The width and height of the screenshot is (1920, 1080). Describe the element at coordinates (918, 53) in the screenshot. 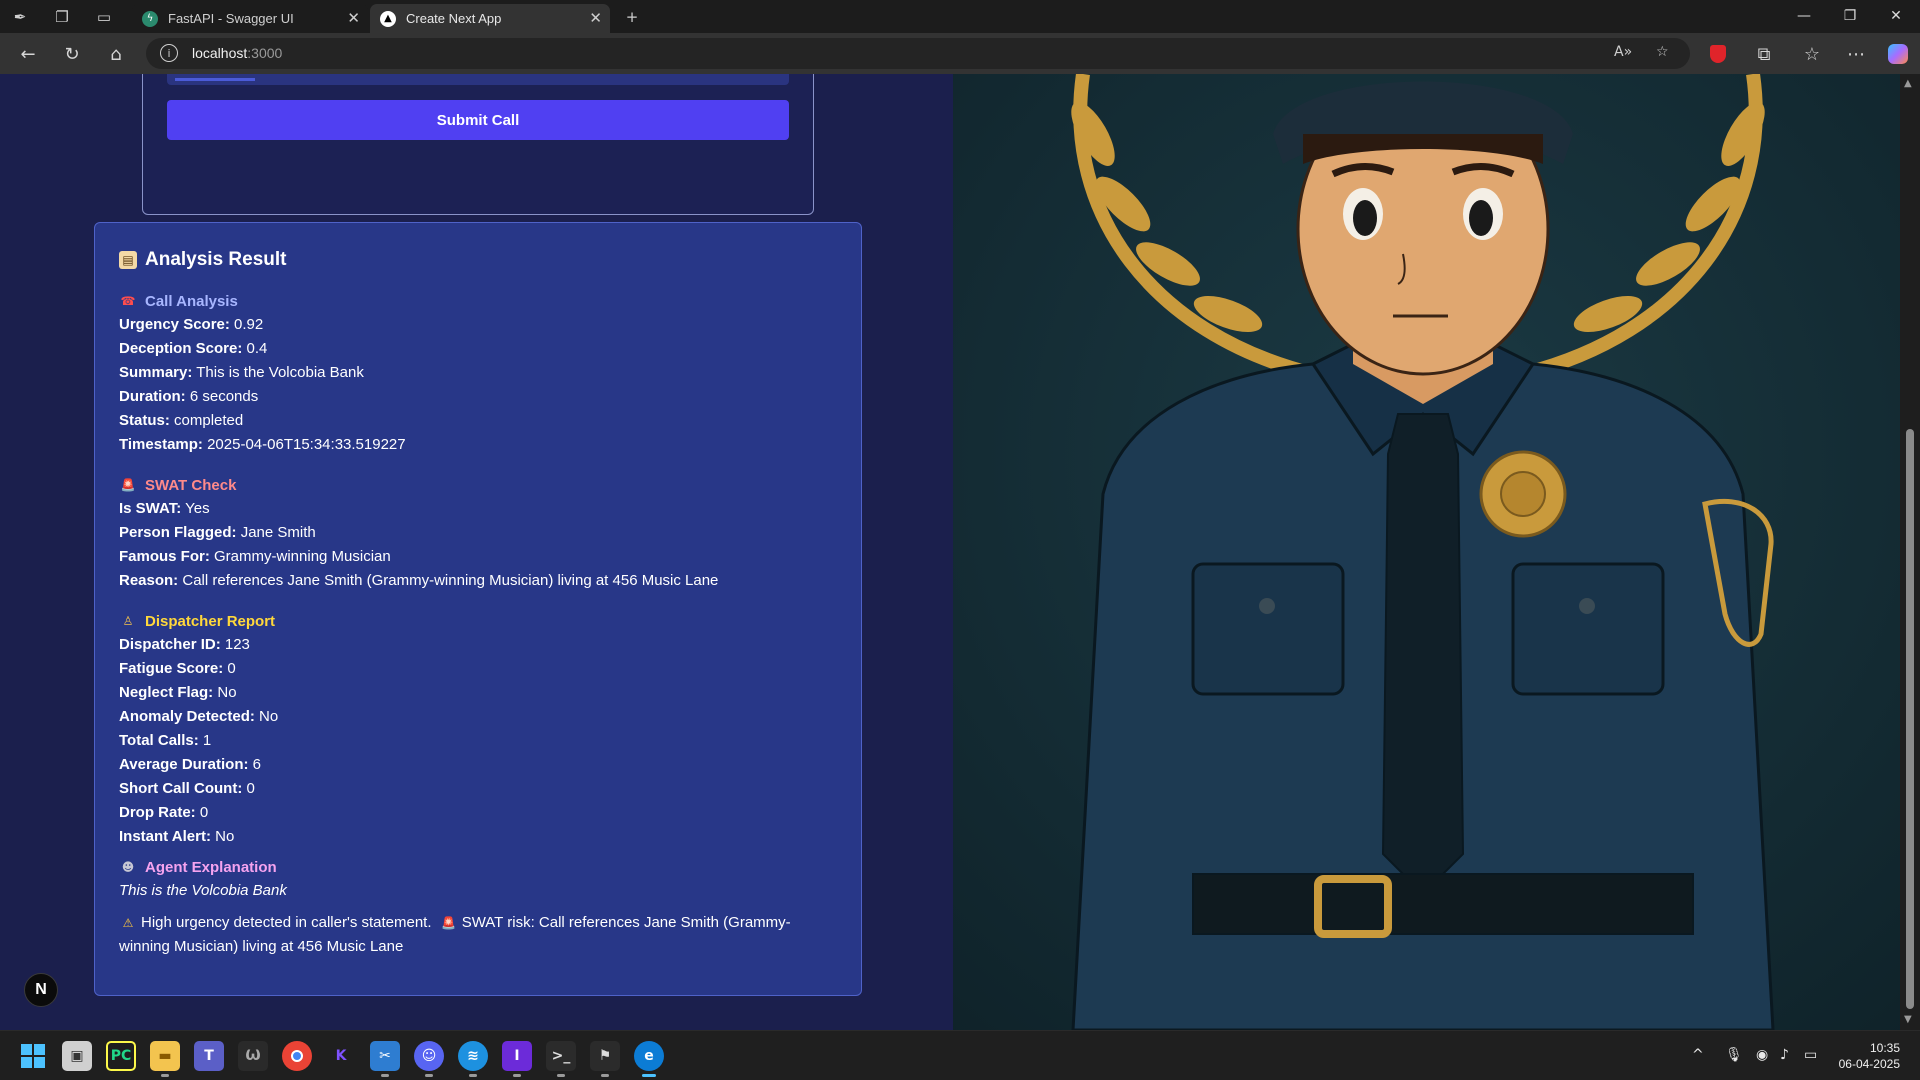

I see `address-bar: i localhost:3000 A» ☆` at that location.